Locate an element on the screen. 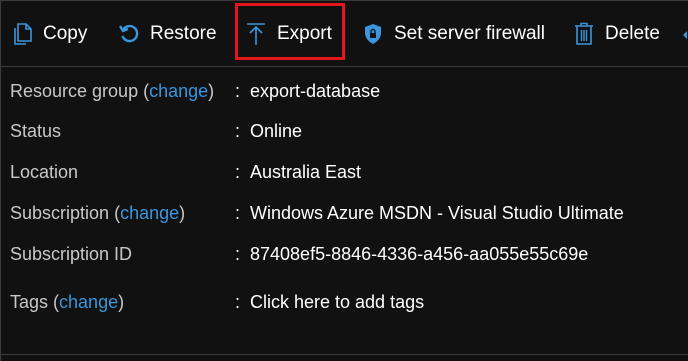 The height and width of the screenshot is (361, 688). copy-icon is located at coordinates (22, 34).